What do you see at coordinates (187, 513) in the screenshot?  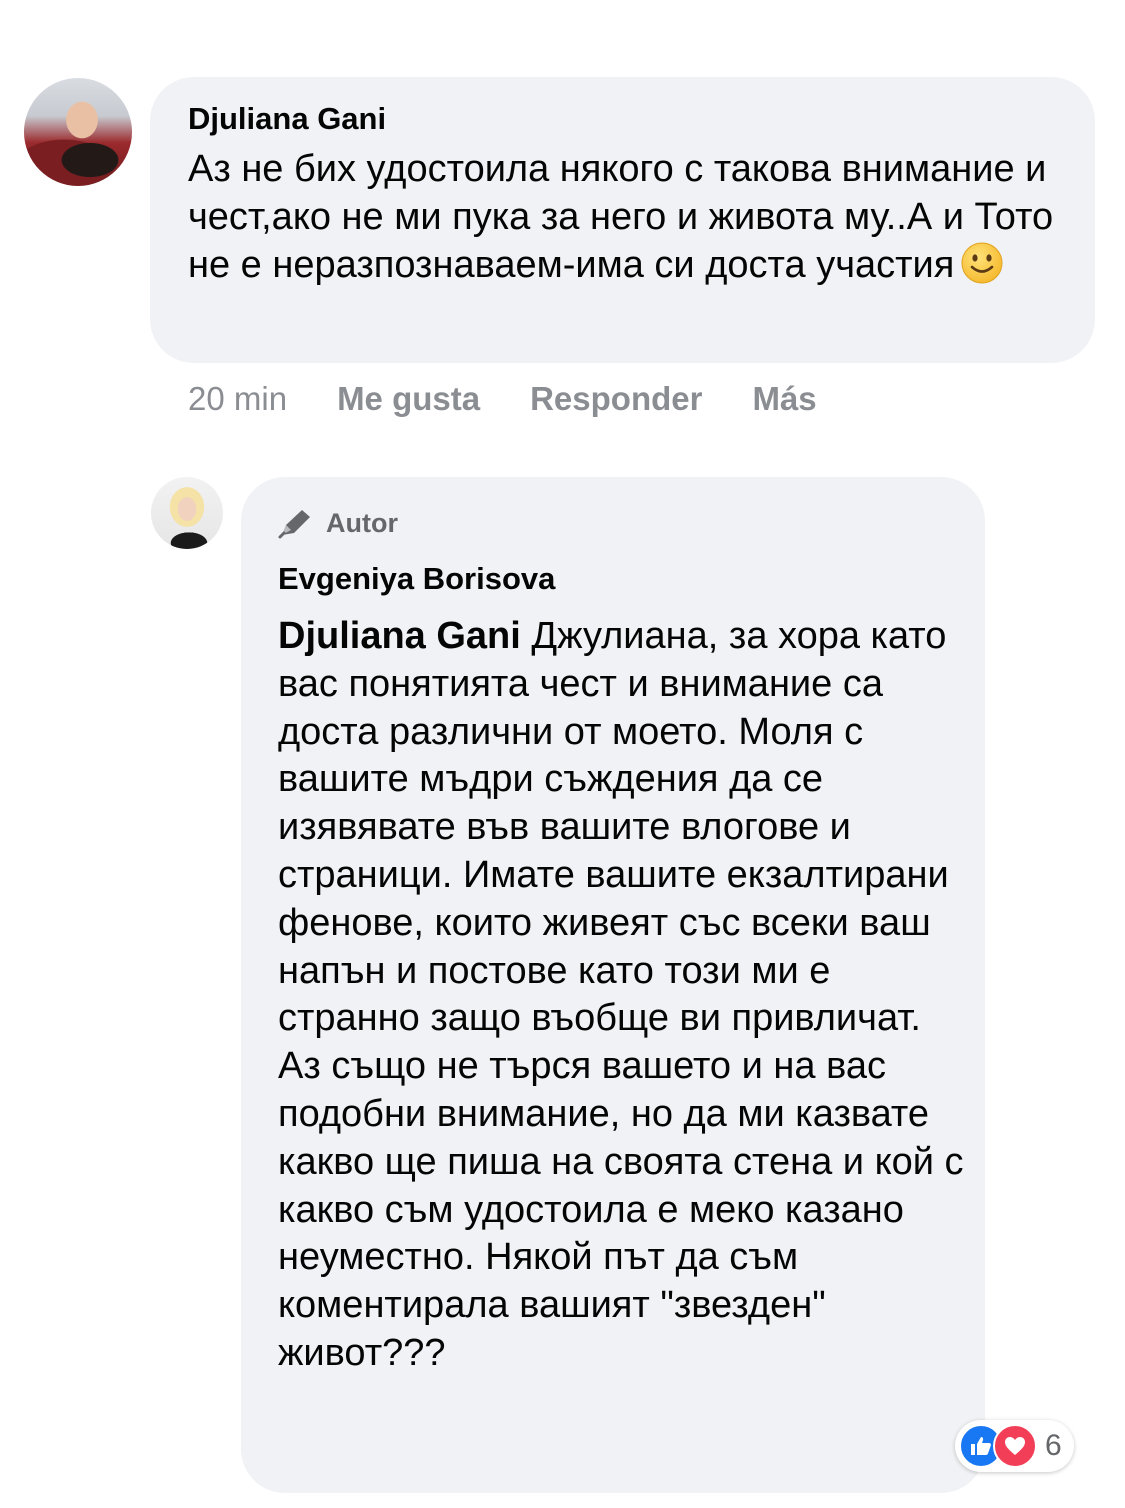 I see `avatar-evgeniya-borisova` at bounding box center [187, 513].